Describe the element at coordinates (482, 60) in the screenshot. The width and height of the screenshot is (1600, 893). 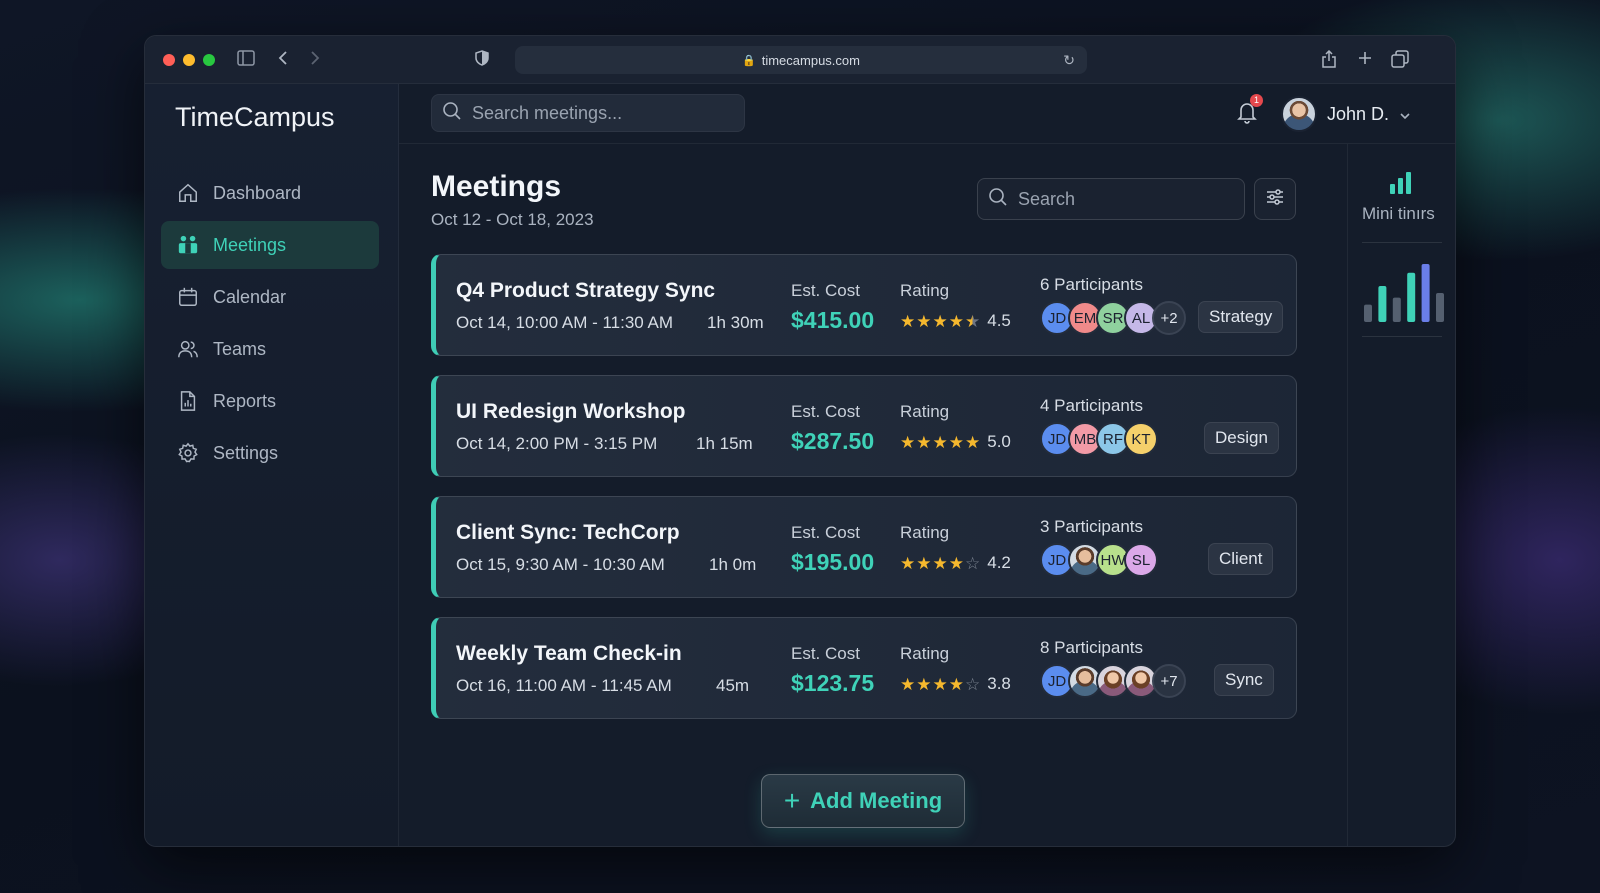
I see `shield-icon` at that location.